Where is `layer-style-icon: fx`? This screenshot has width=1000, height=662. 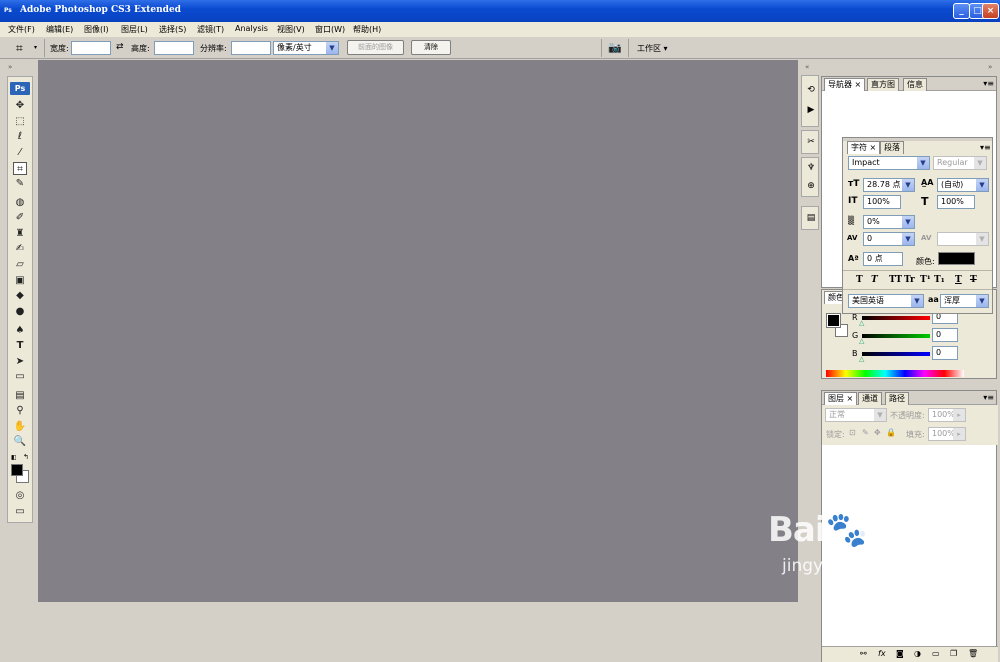
layer-style-icon: fx is located at coordinates (882, 653).